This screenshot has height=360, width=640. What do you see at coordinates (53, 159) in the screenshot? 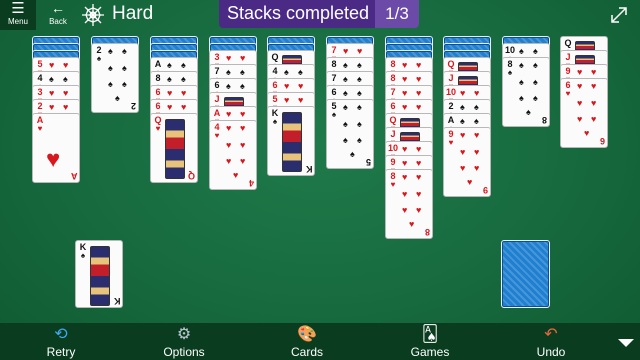
I see `ace-pip: ♥` at bounding box center [53, 159].